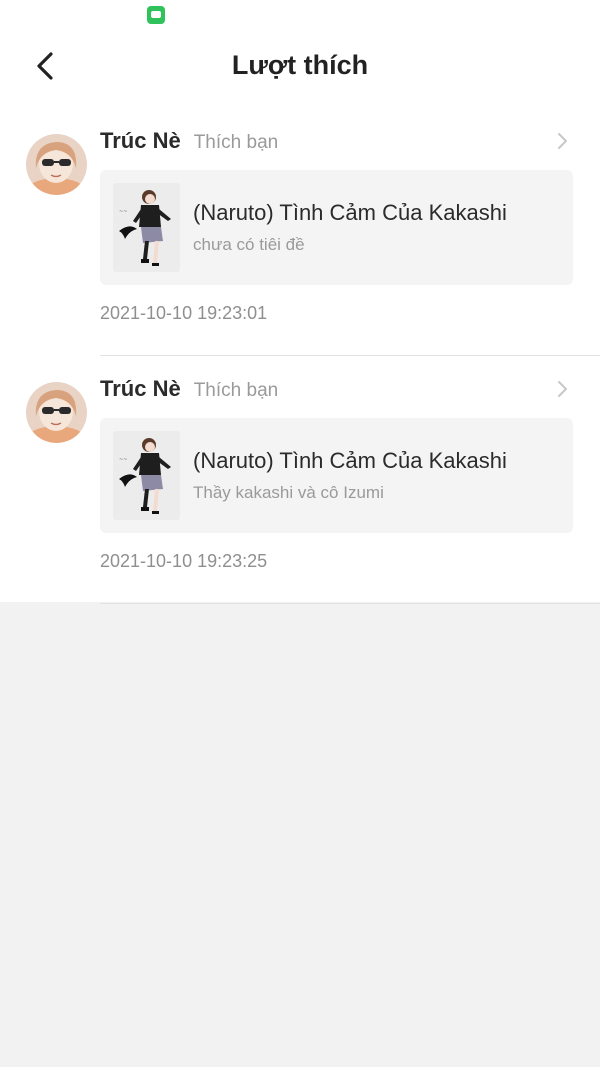 This screenshot has width=600, height=1067. Describe the element at coordinates (184, 313) in the screenshot. I see `timestamp: 2021-10-10 19:23:01` at that location.